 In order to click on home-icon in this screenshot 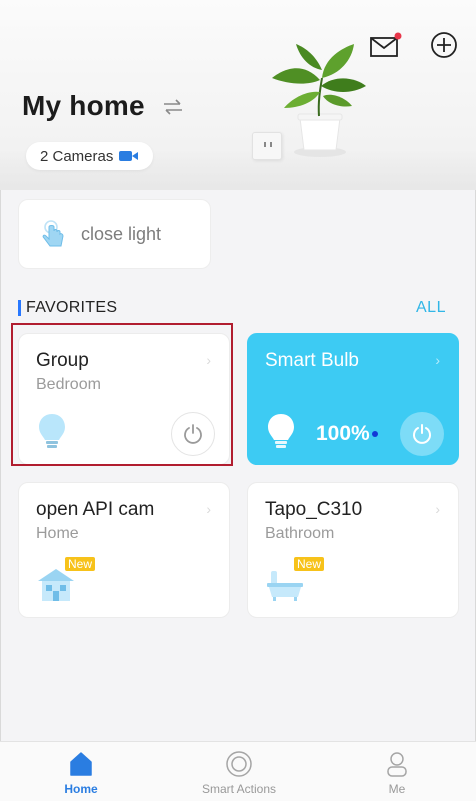, I will do `click(81, 764)`.